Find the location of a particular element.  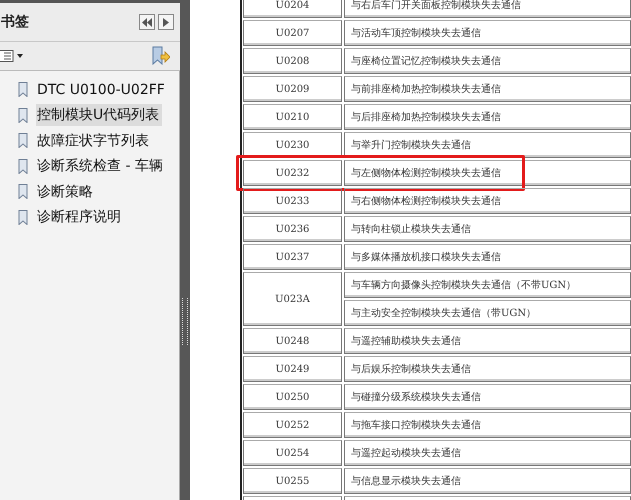

table-cell: 与车辆方向摄像头控制模块失去通信（不带UGN） is located at coordinates (487, 285).